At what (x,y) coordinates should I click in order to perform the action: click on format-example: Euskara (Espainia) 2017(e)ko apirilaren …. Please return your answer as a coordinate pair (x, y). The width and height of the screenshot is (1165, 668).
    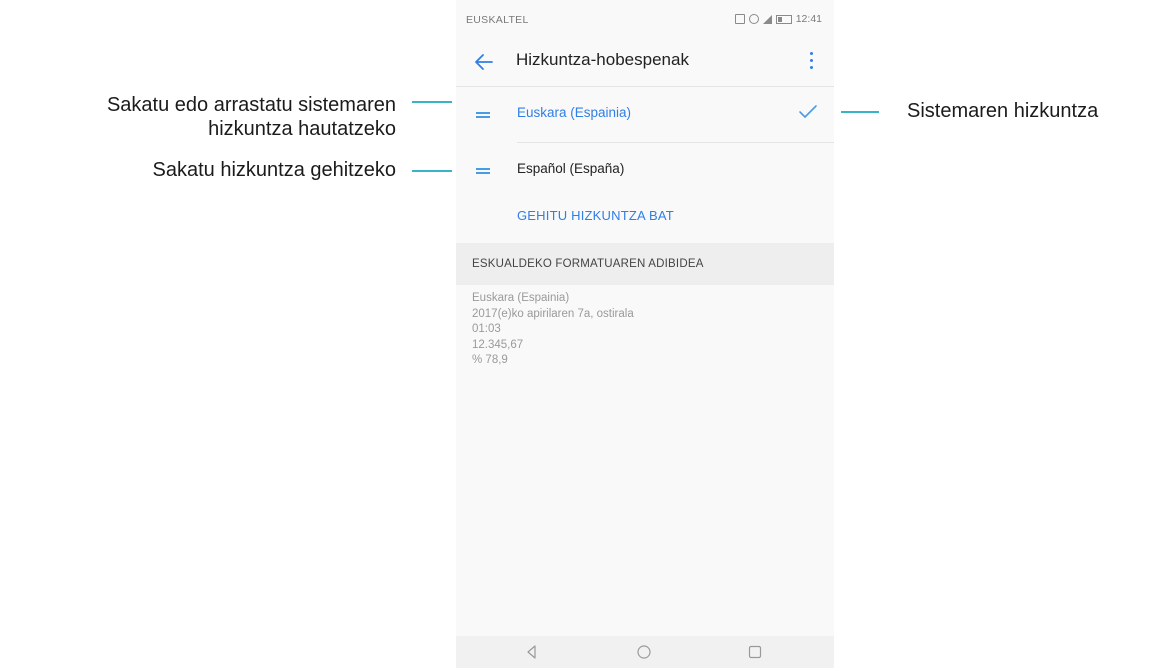
    Looking at the image, I should click on (553, 330).